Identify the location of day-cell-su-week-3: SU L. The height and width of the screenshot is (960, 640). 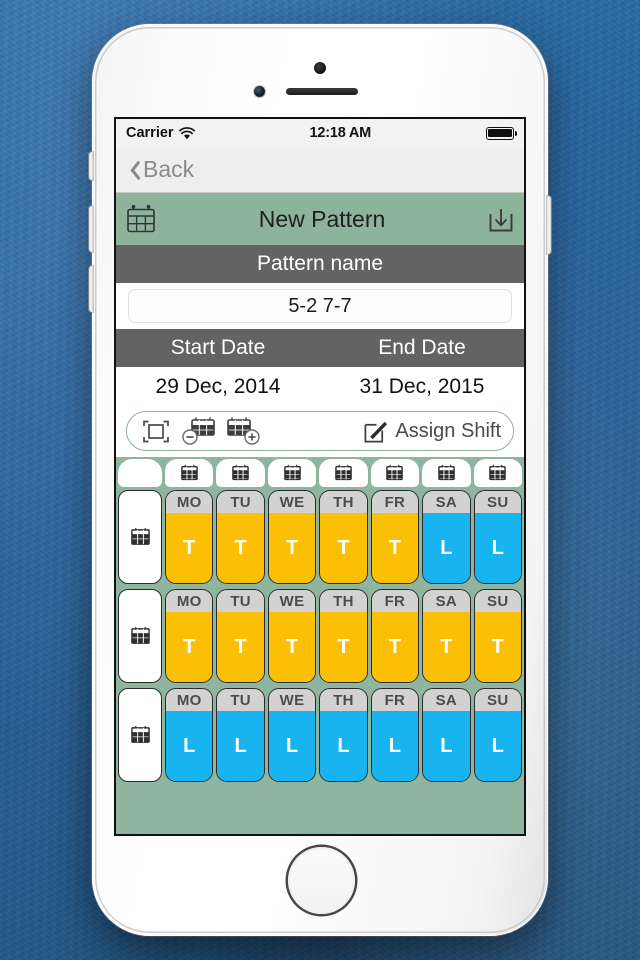
(497, 735).